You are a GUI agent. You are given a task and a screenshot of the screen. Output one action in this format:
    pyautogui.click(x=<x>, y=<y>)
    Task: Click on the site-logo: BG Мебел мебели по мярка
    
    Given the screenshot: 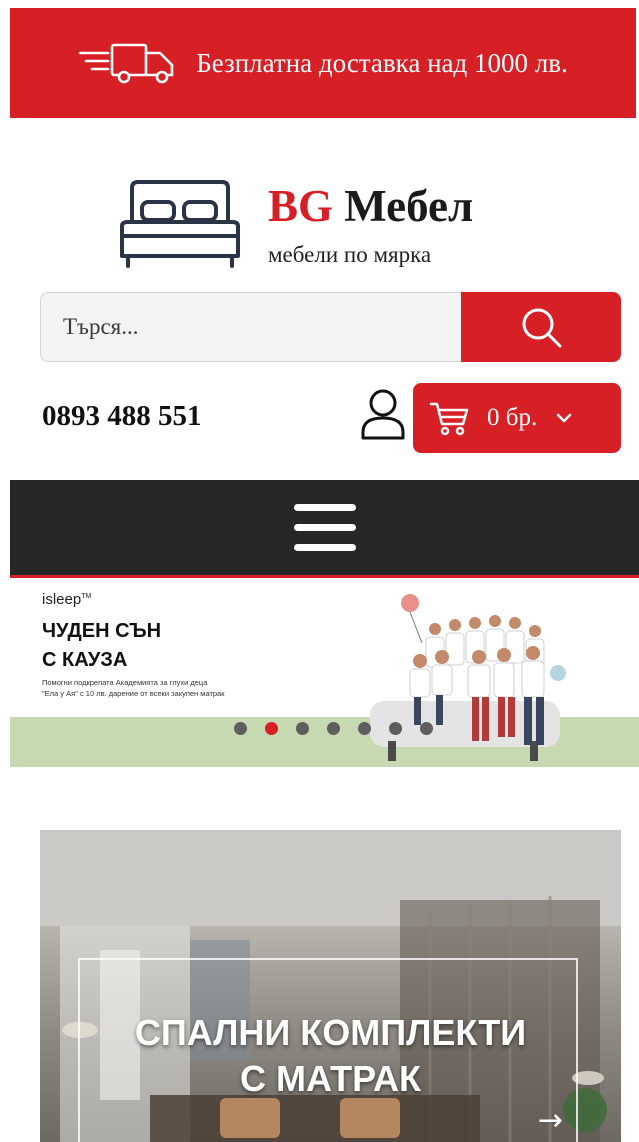 What is the action you would take?
    pyautogui.click(x=328, y=228)
    